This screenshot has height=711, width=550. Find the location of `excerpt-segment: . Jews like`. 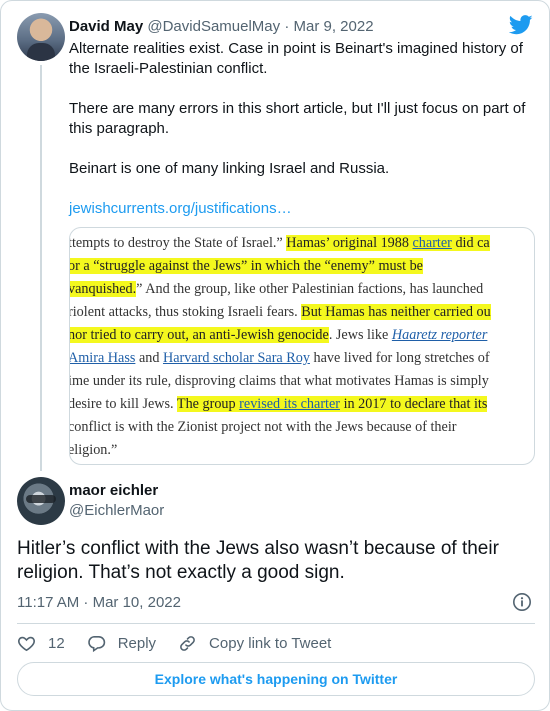

excerpt-segment: . Jews like is located at coordinates (360, 335).